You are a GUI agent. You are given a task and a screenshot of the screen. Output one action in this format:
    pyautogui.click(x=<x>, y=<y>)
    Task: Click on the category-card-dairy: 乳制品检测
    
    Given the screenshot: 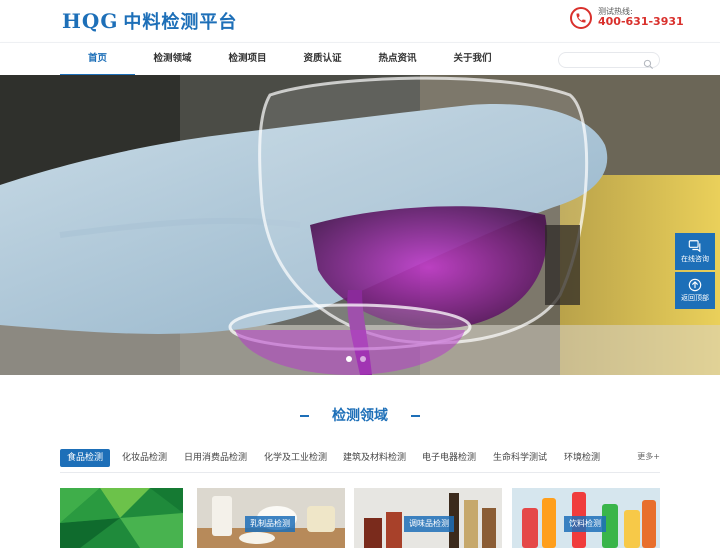 What is the action you would take?
    pyautogui.click(x=271, y=518)
    